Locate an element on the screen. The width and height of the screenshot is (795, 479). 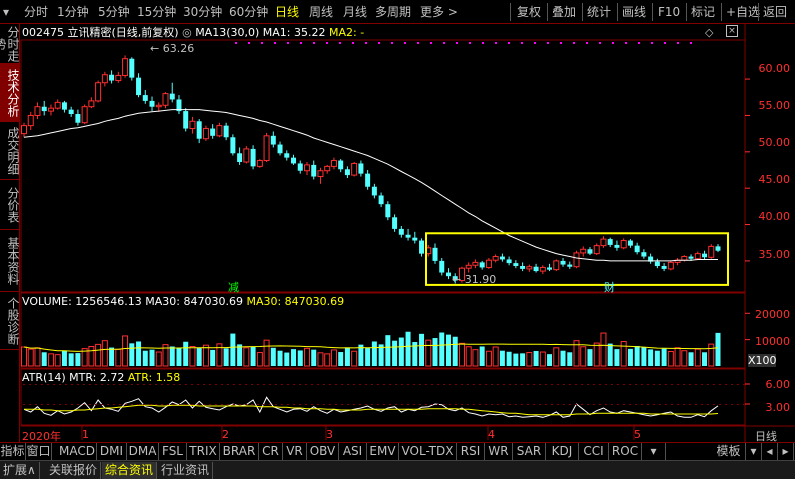
low-price-value: 31.90 is located at coordinates (480, 279).